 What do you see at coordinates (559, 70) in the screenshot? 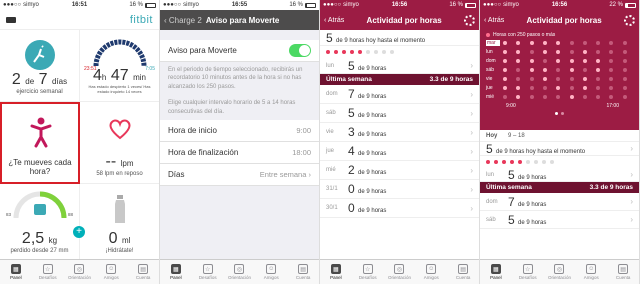
I see `heatmap-grid: mar lun dom sáb vie jue mié` at bounding box center [559, 70].